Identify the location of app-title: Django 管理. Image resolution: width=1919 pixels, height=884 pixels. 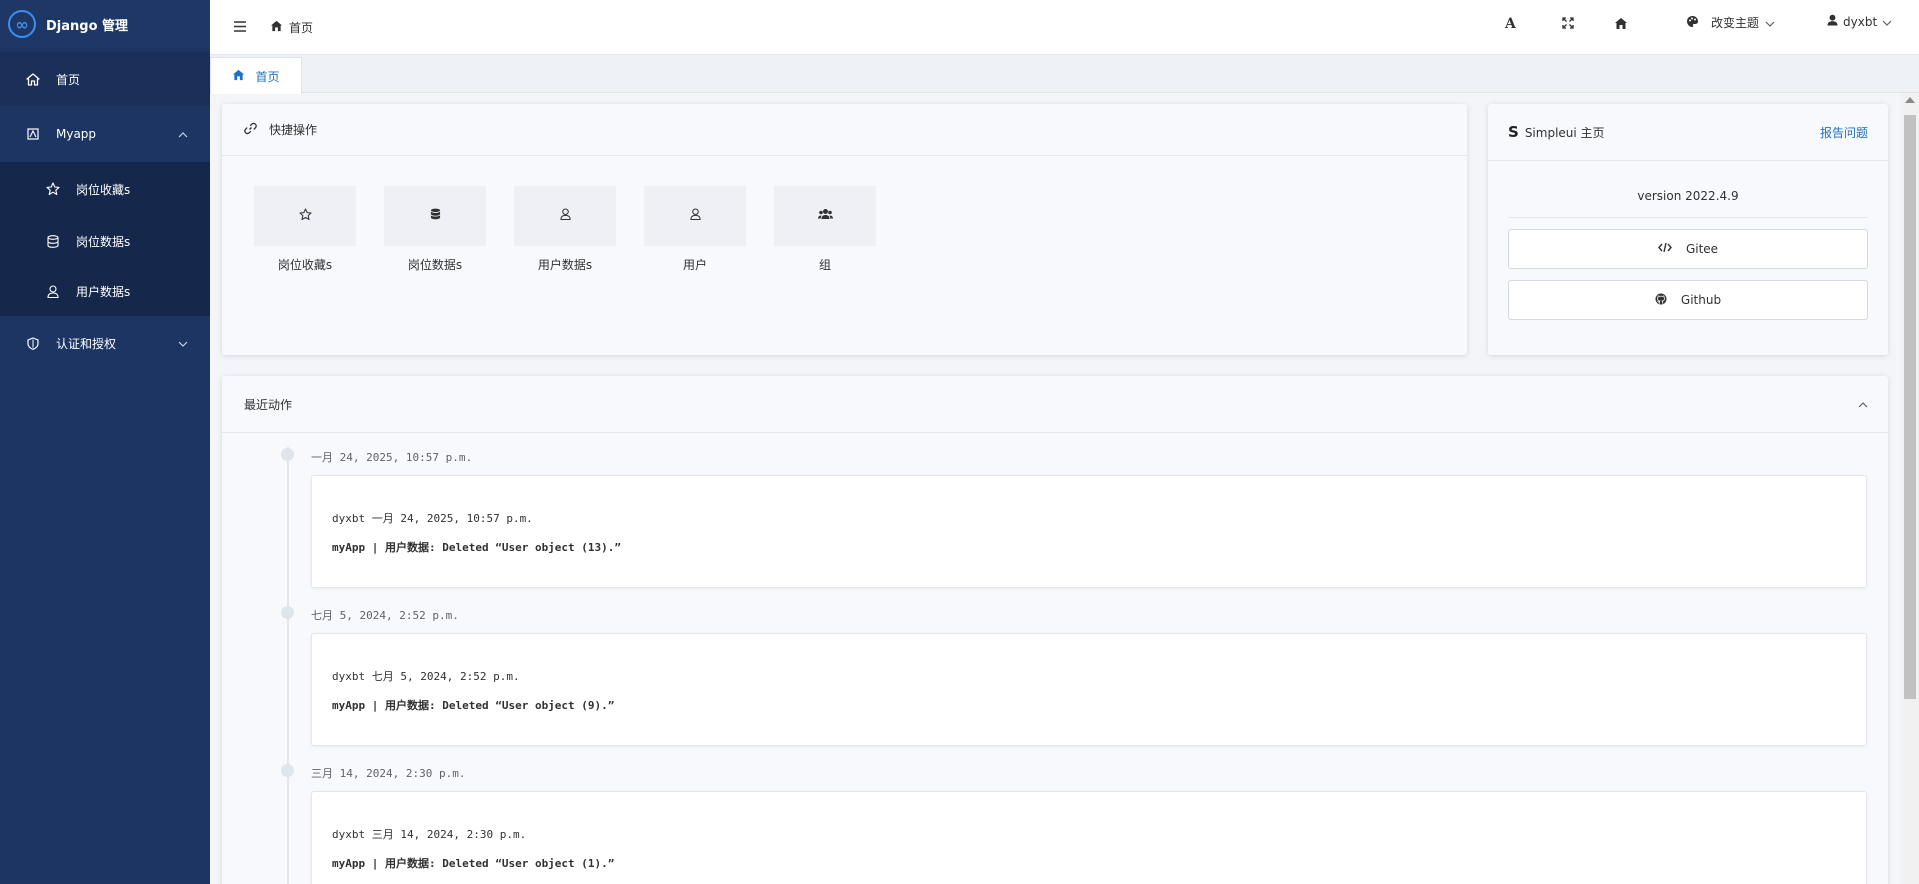
(87, 26).